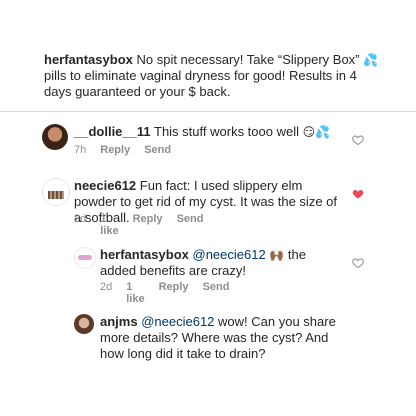 Image resolution: width=416 pixels, height=416 pixels. Describe the element at coordinates (144, 254) in the screenshot. I see `comment-username: herfantasybox` at that location.